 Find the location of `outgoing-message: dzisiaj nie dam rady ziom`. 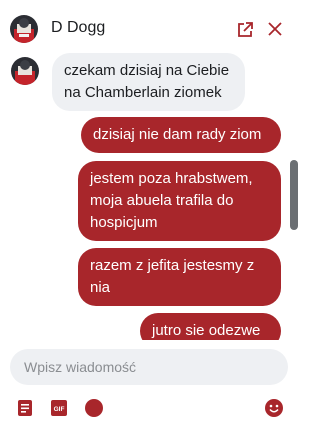

outgoing-message: dzisiaj nie dam rady ziom is located at coordinates (181, 135).